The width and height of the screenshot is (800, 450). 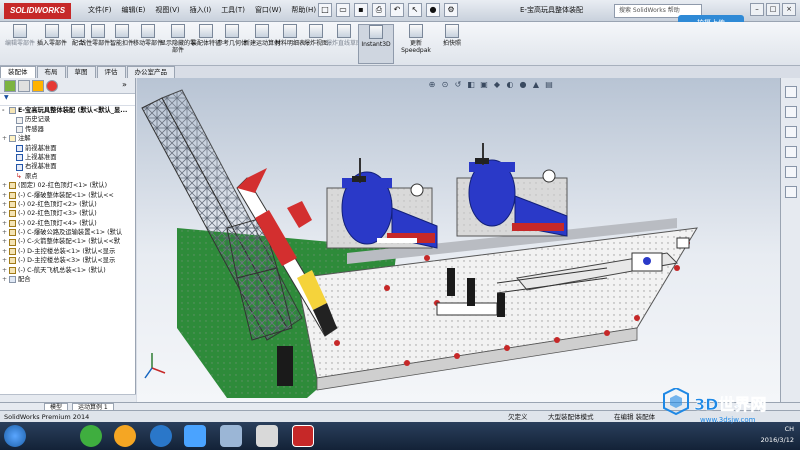 What do you see at coordinates (231, 436) in the screenshot?
I see `explorer-icon` at bounding box center [231, 436].